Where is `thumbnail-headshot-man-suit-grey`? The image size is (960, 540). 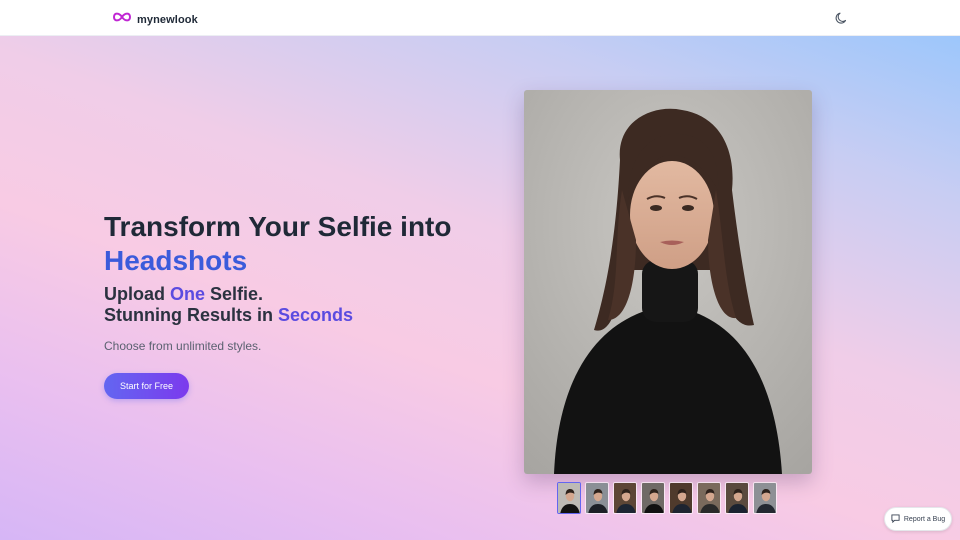 thumbnail-headshot-man-suit-grey is located at coordinates (765, 498).